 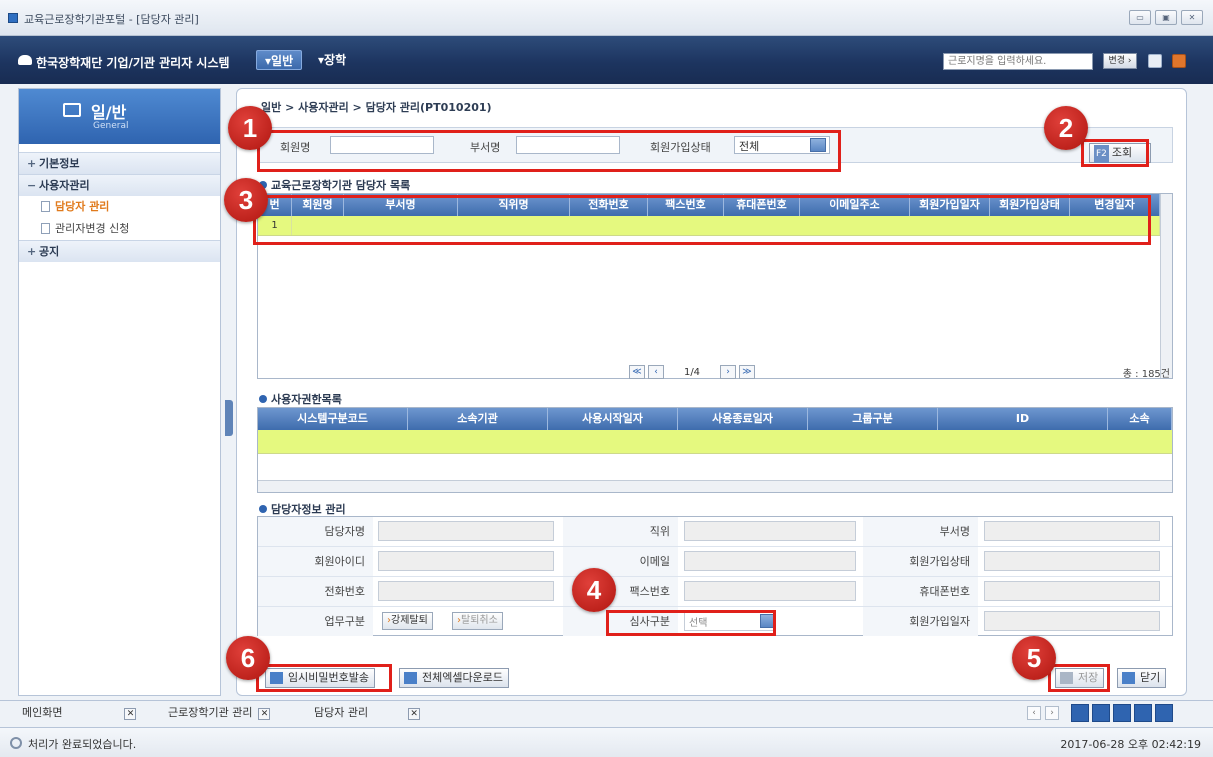 I want to click on sidebar-item-admin-change-request: 관리자변경 신청, so click(x=119, y=229).